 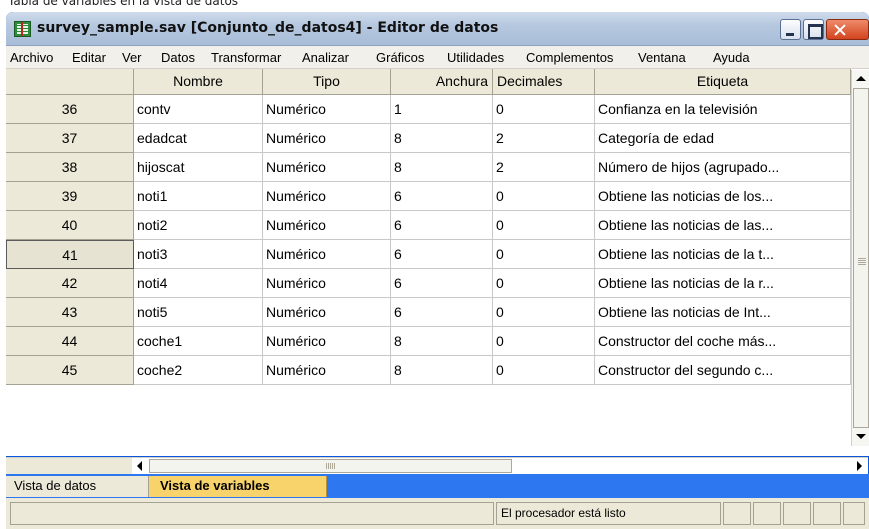 What do you see at coordinates (198, 196) in the screenshot?
I see `cell-nombre: noti1` at bounding box center [198, 196].